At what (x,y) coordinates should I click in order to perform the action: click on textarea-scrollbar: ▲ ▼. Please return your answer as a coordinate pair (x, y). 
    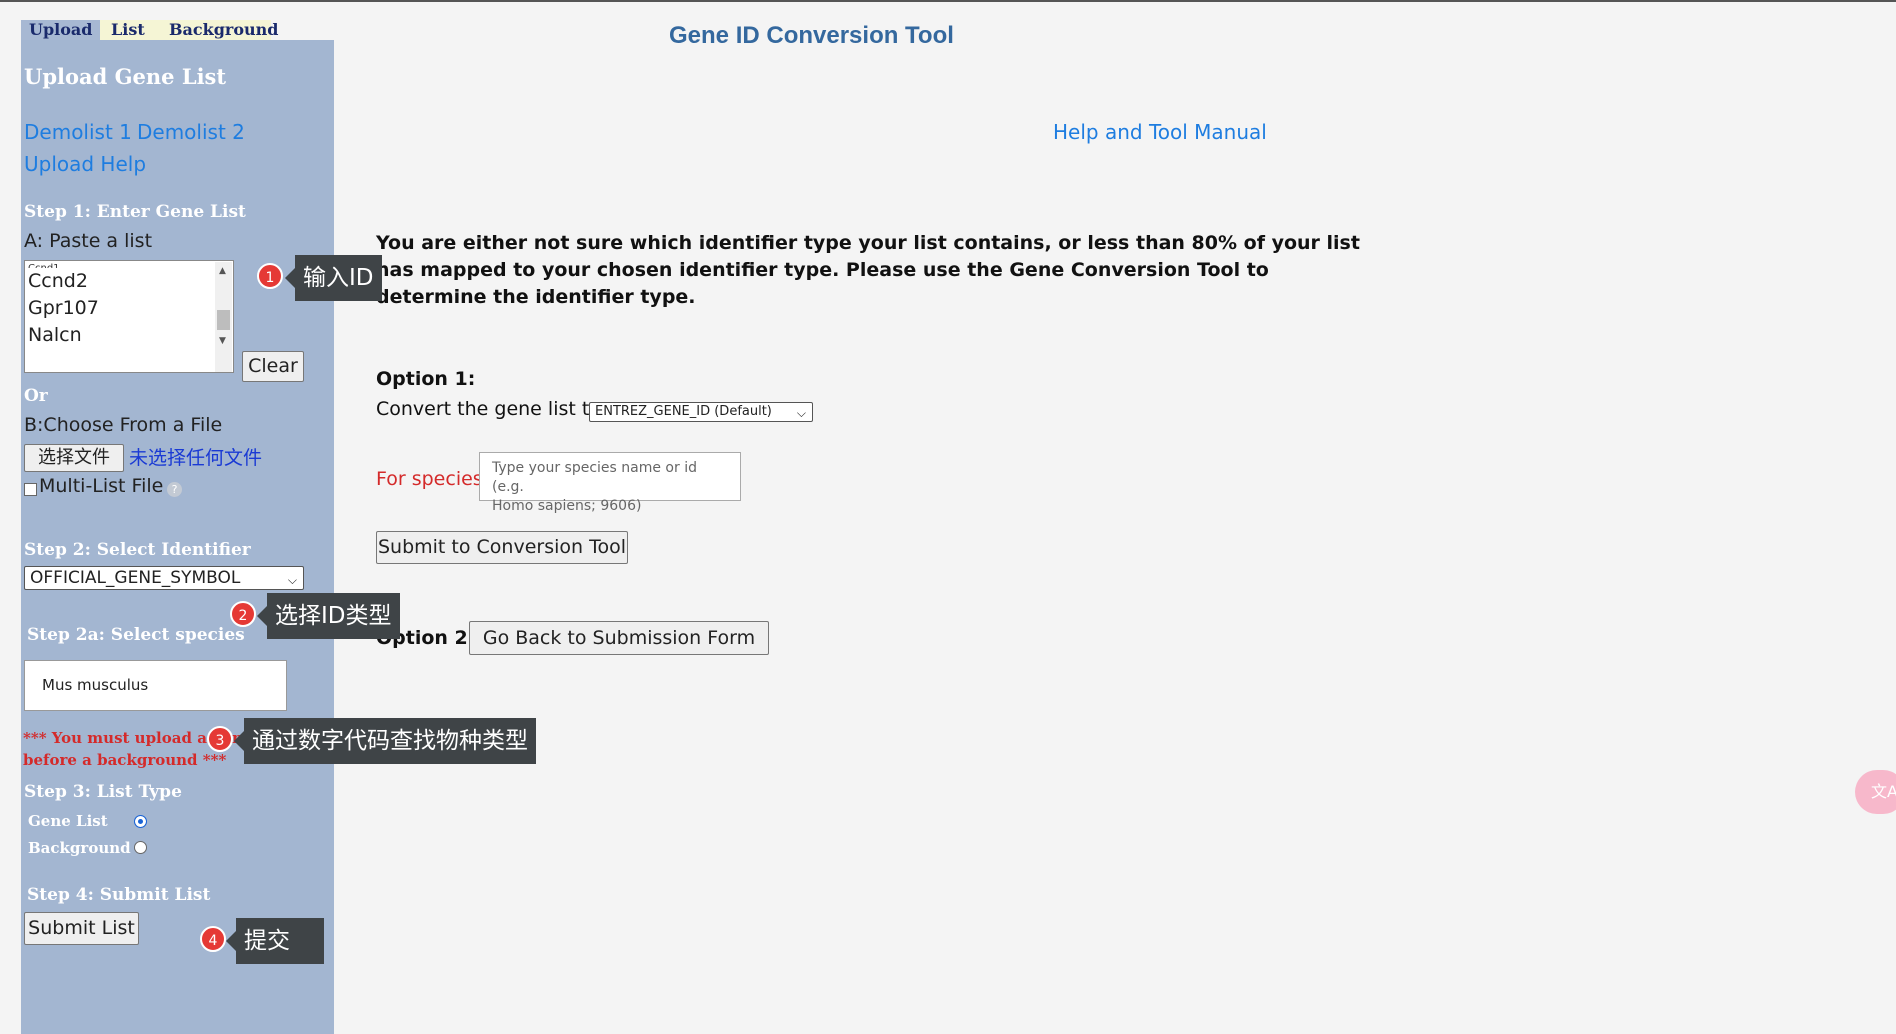
    Looking at the image, I should click on (223, 317).